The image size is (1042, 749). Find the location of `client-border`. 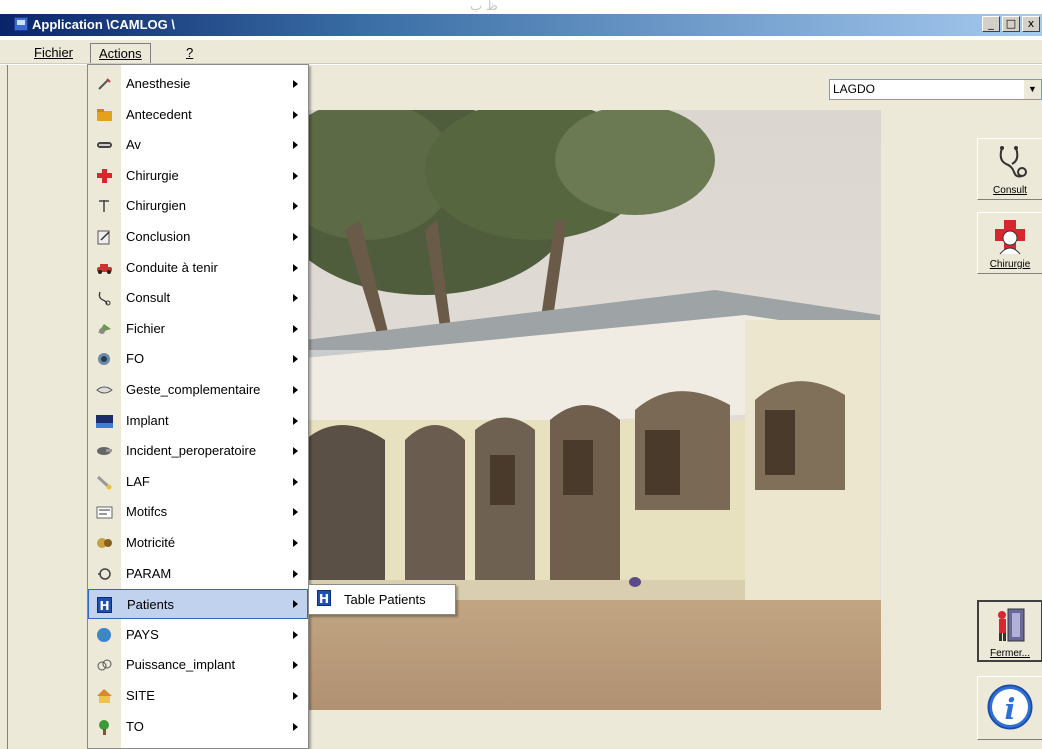

client-border is located at coordinates (7, 407).